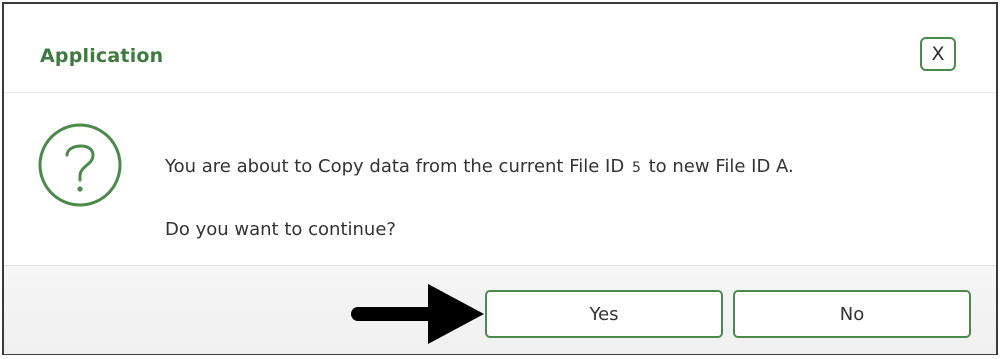  I want to click on question-circle-icon, so click(80, 165).